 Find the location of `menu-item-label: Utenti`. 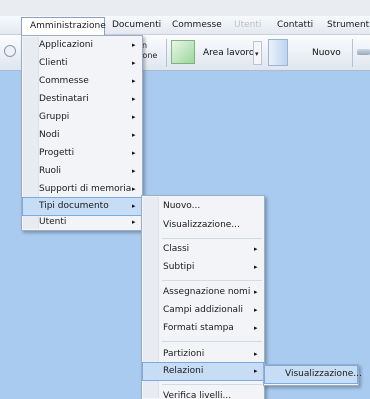

menu-item-label: Utenti is located at coordinates (53, 222).